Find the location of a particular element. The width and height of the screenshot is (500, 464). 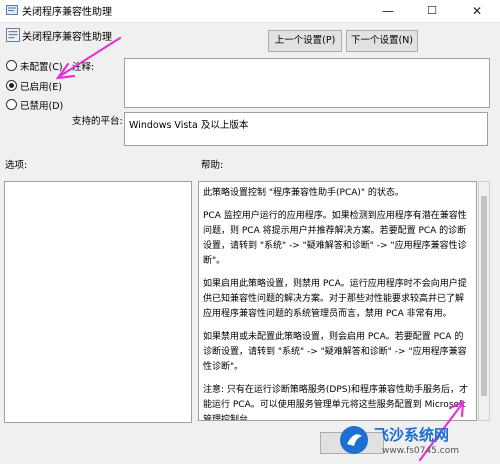

annotation-arrow-bottom is located at coordinates (441, 431).